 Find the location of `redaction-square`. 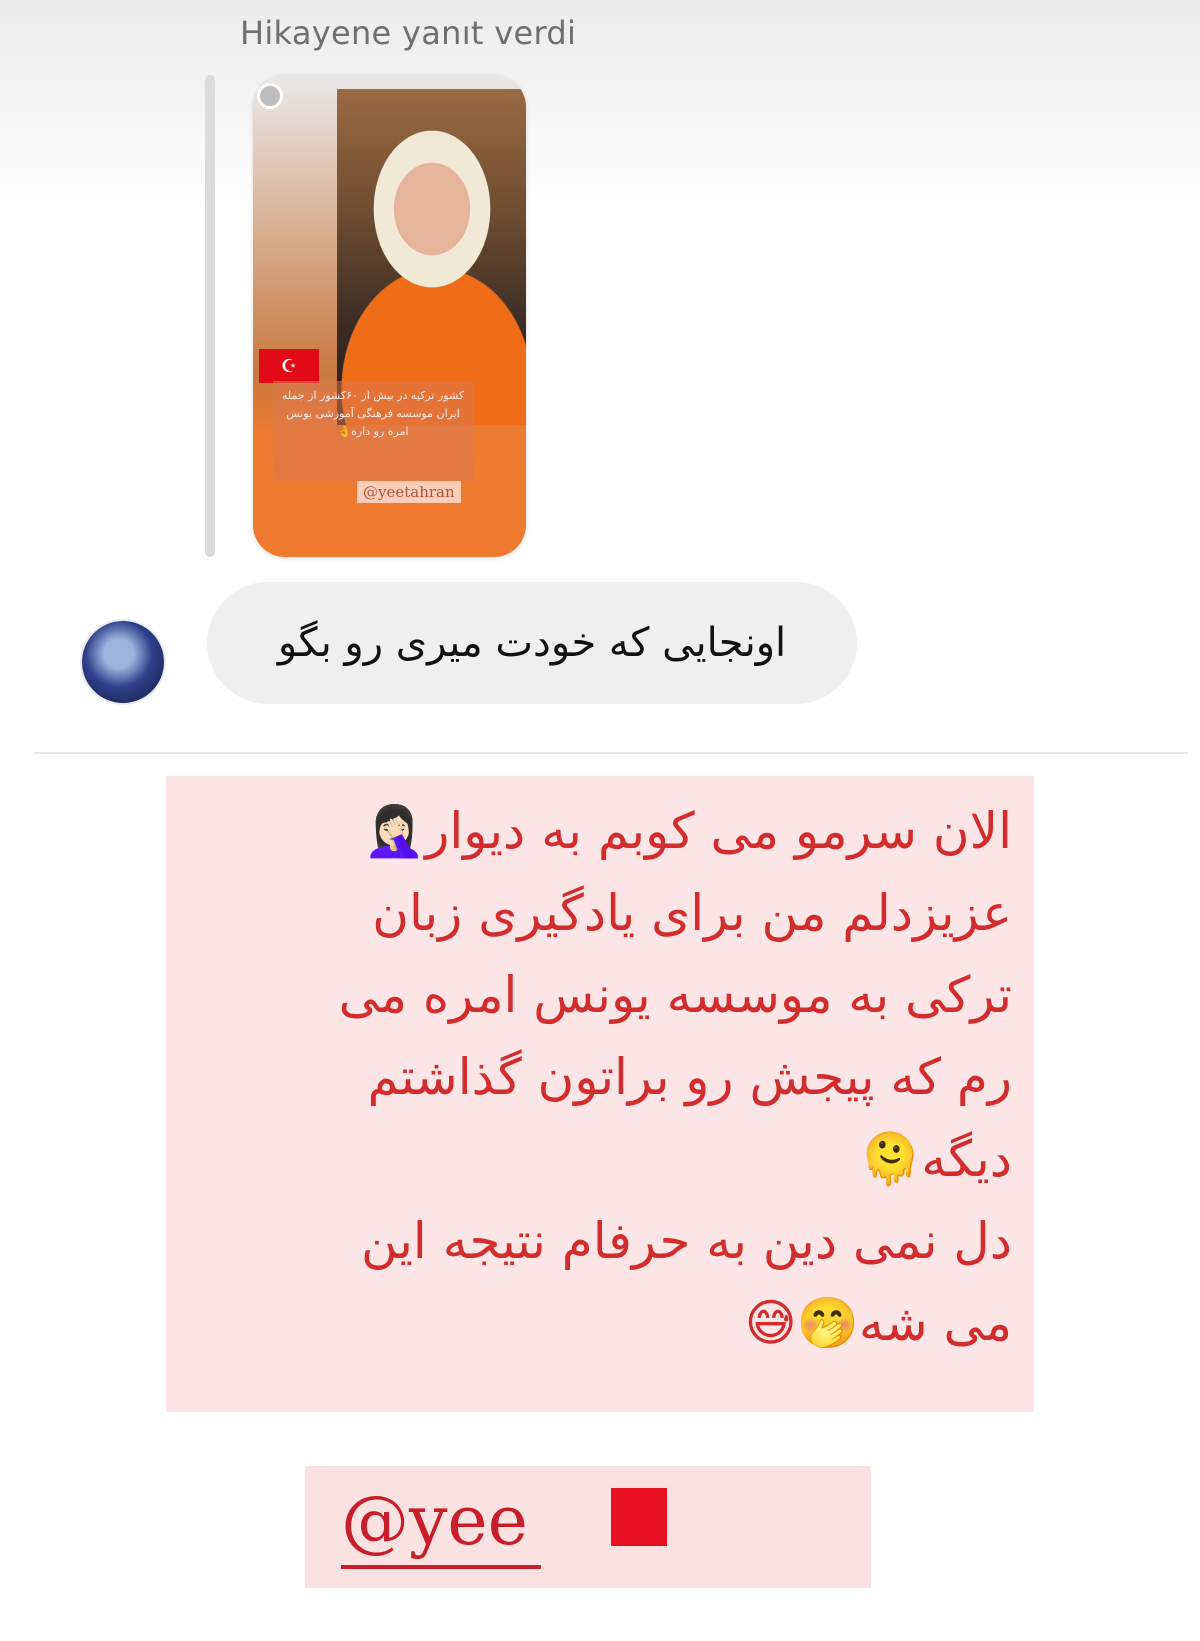

redaction-square is located at coordinates (639, 1517).